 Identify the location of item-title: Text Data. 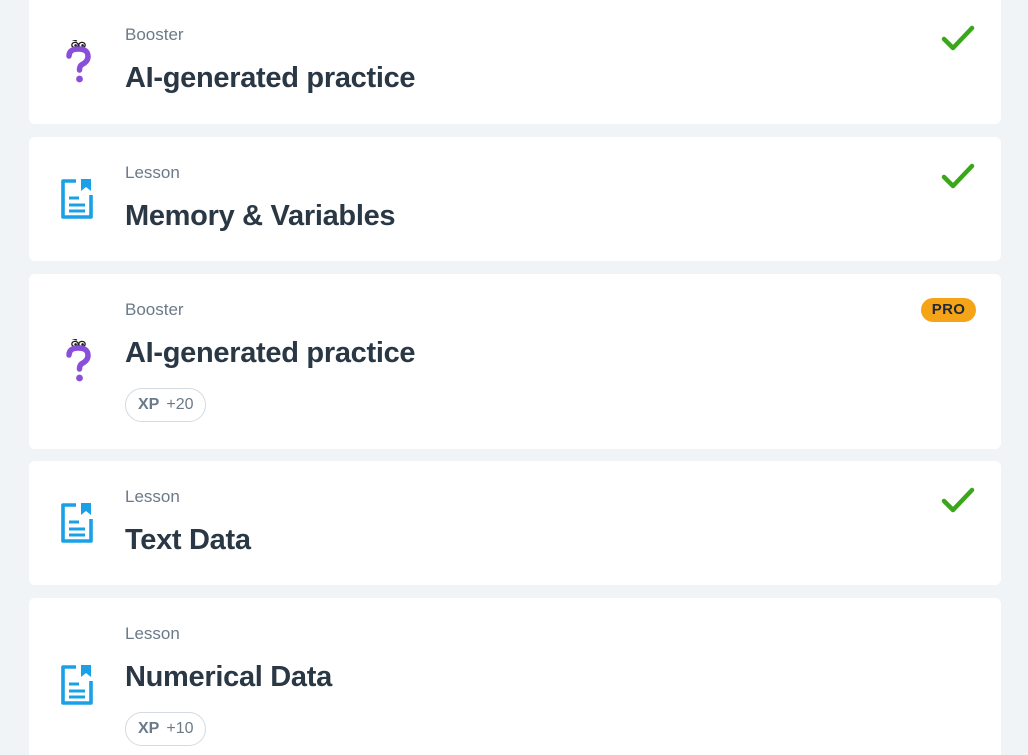
(188, 540).